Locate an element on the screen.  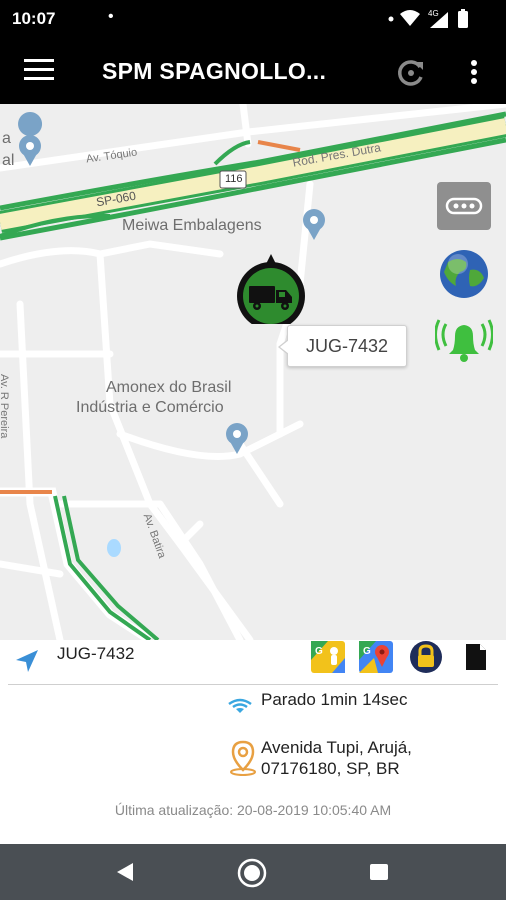
vehicle-plate-callout: JUG-7432 is located at coordinates (342, 346).